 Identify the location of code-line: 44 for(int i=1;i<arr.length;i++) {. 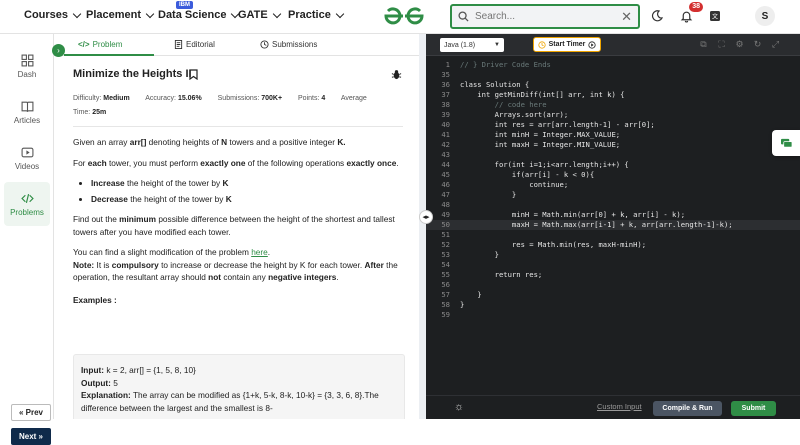
(613, 165).